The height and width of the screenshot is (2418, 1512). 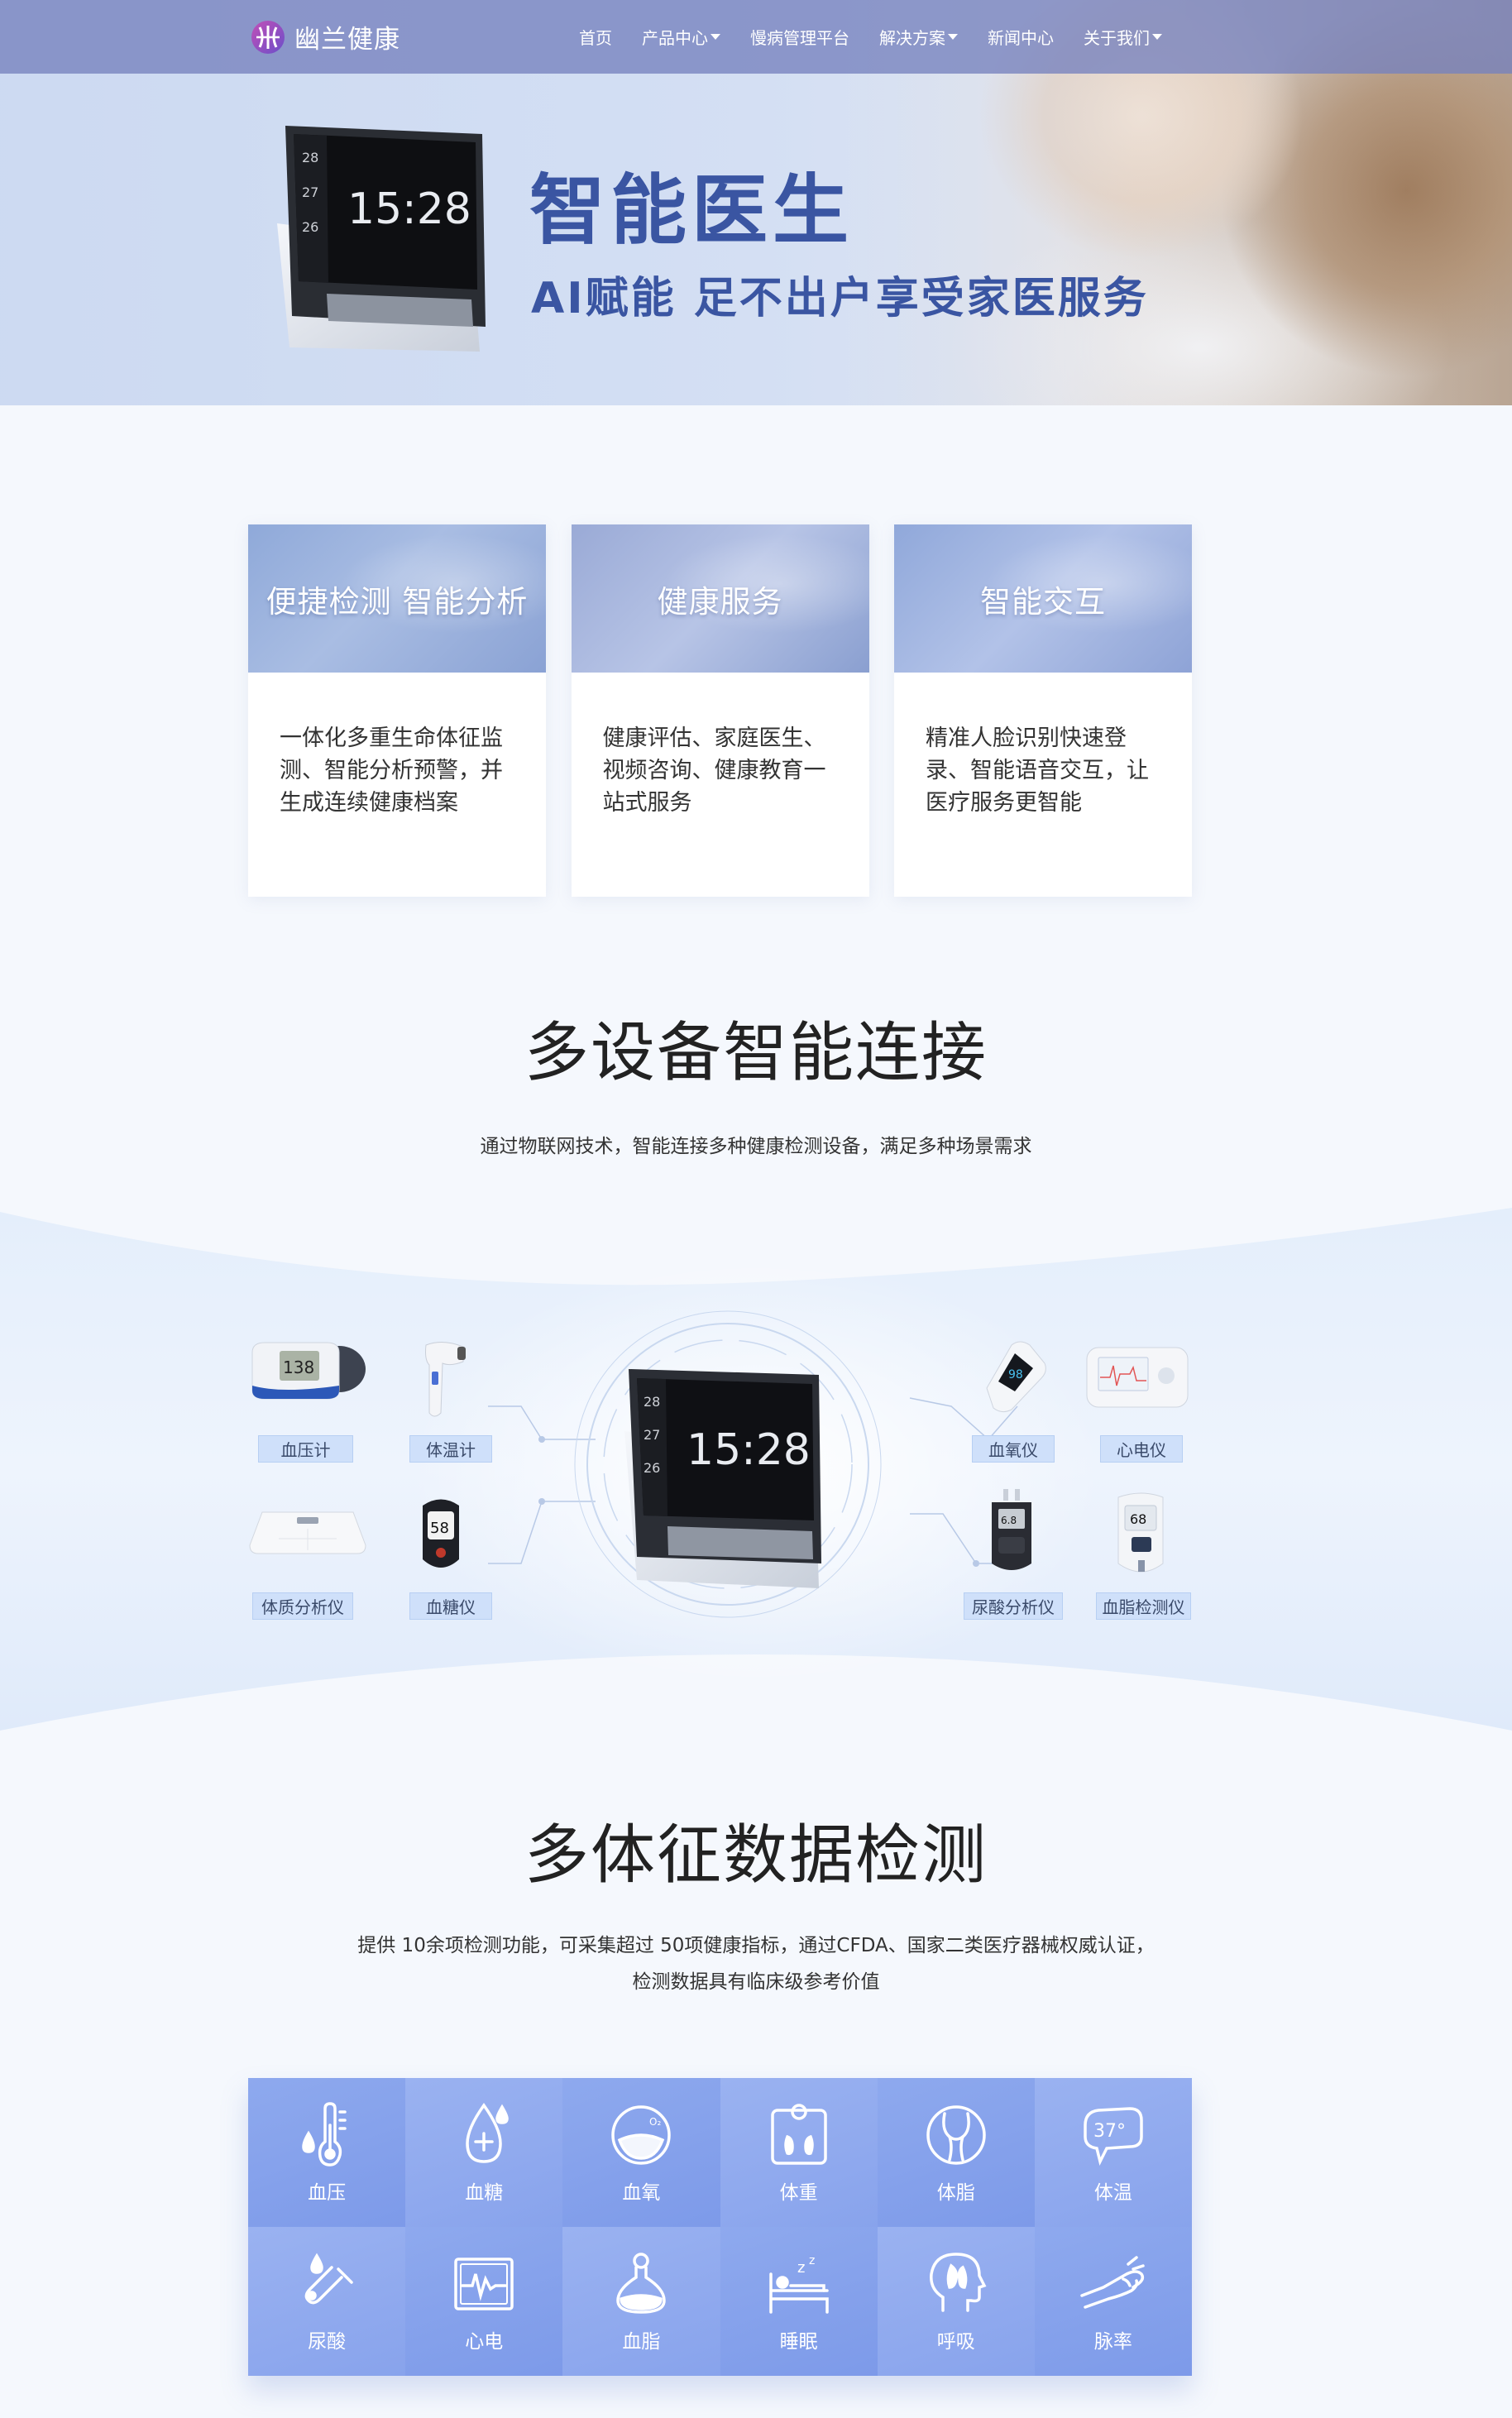 What do you see at coordinates (445, 1379) in the screenshot?
I see `thermometer-gun-image` at bounding box center [445, 1379].